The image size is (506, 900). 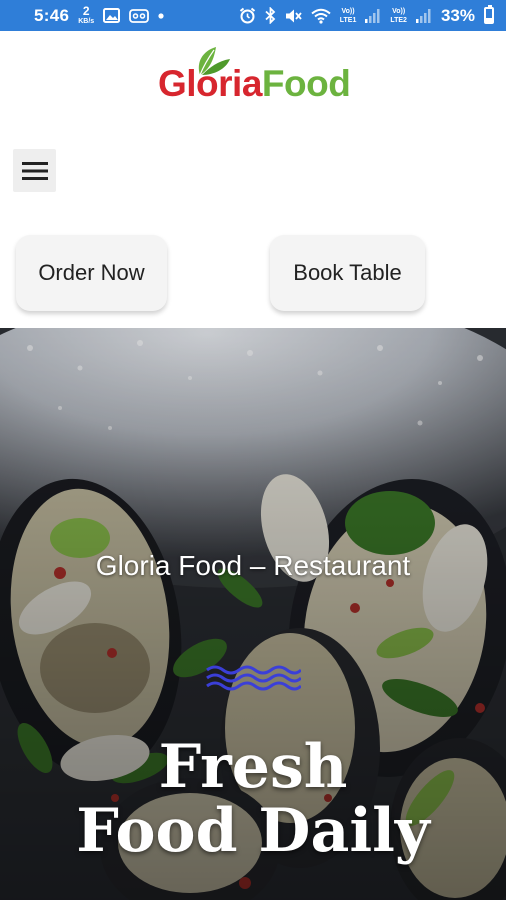 I want to click on order-now-button: Order Now, so click(x=91, y=273).